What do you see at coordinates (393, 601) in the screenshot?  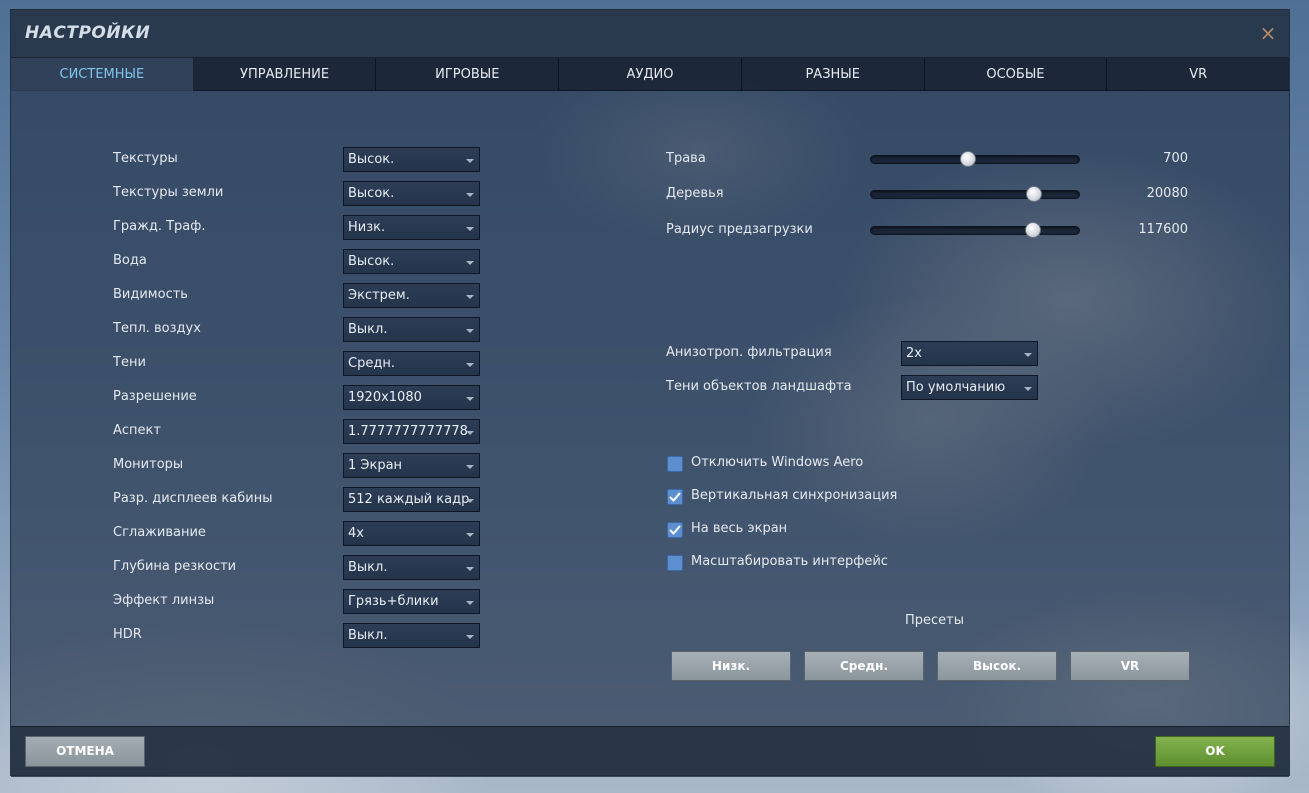 I see `dropdown-value: Грязь+блики` at bounding box center [393, 601].